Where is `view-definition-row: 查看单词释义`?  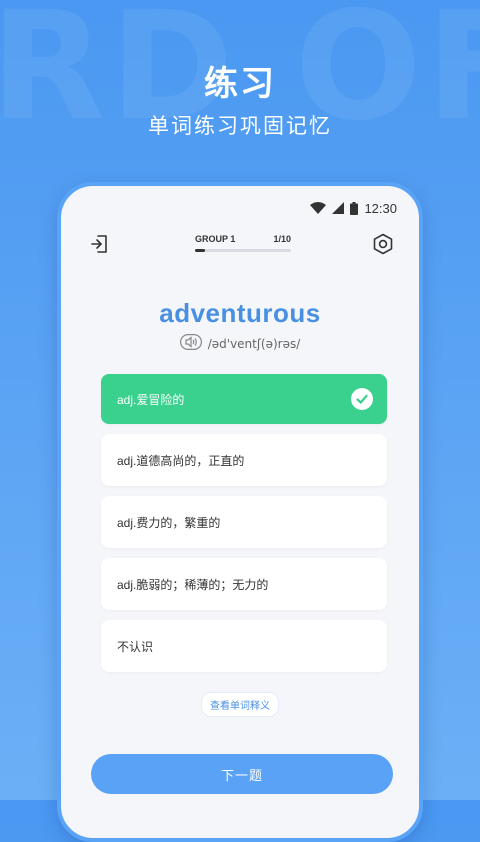
view-definition-row: 查看单词释义 is located at coordinates (240, 704).